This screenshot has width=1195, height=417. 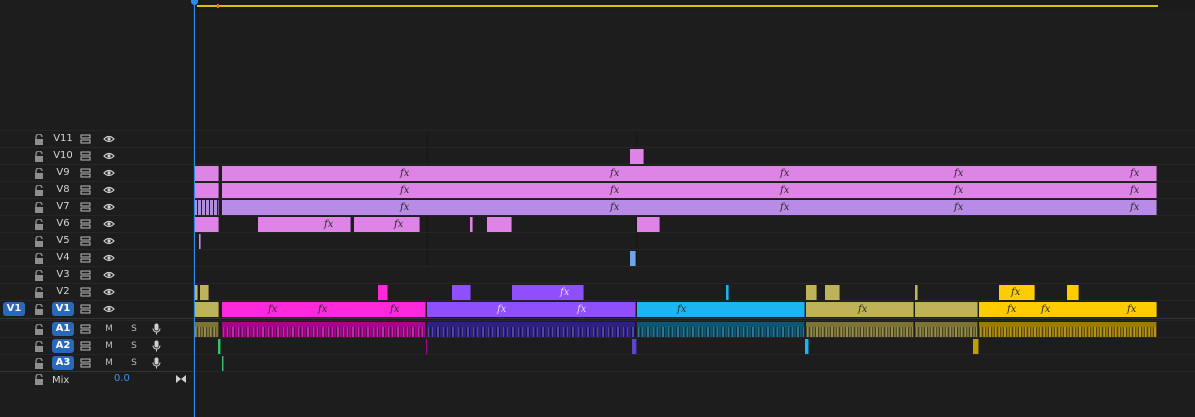 What do you see at coordinates (14, 309) in the screenshot?
I see `source-patch-v1: V1` at bounding box center [14, 309].